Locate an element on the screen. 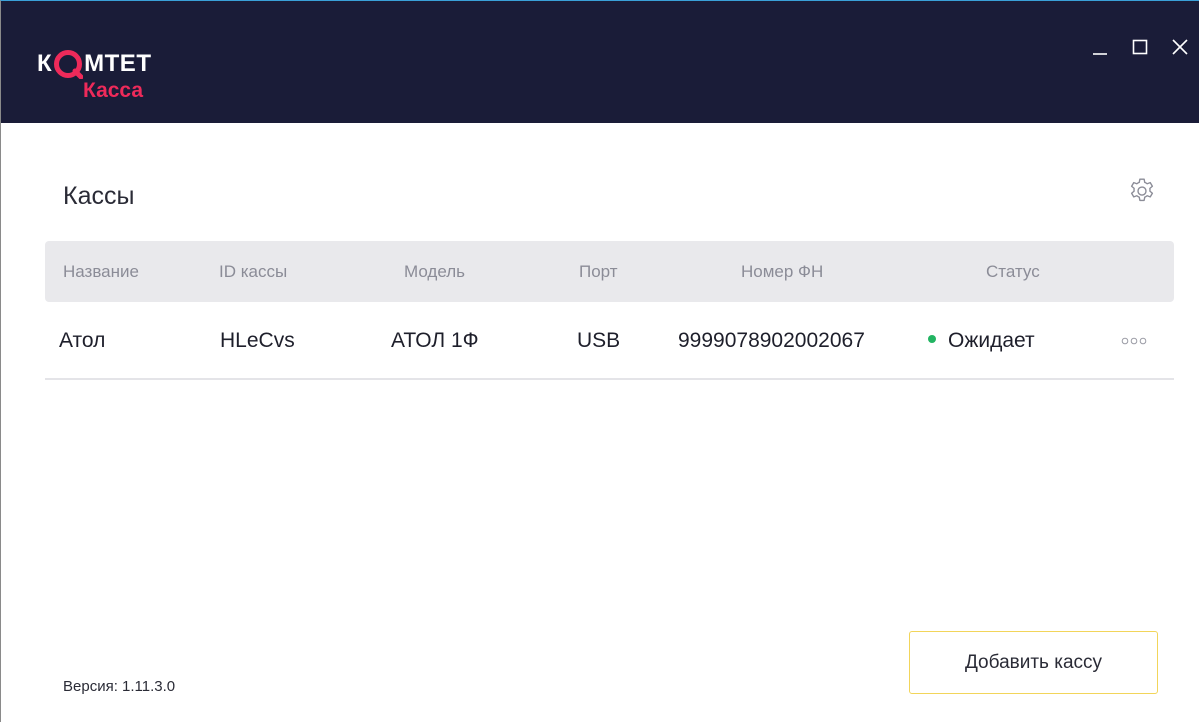  logo-ring-icon is located at coordinates (68, 64).